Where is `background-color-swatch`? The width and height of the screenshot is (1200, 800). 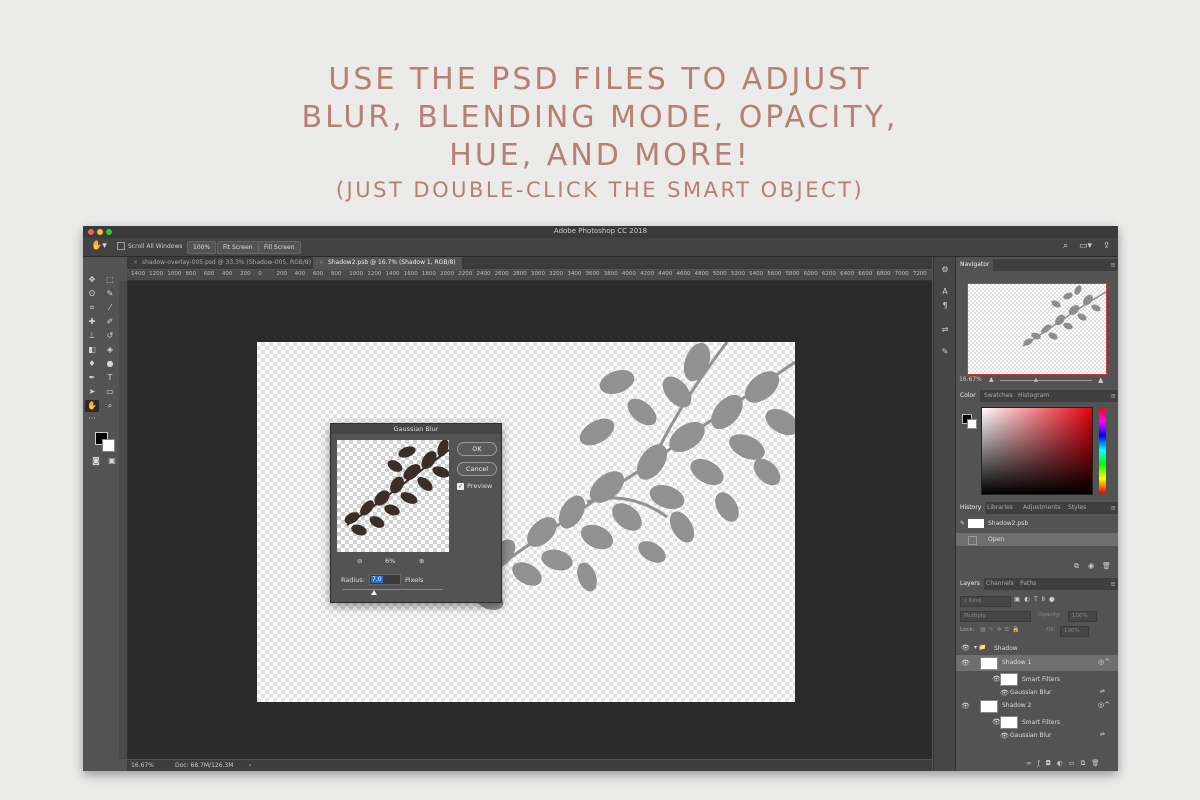
background-color-swatch is located at coordinates (108, 445).